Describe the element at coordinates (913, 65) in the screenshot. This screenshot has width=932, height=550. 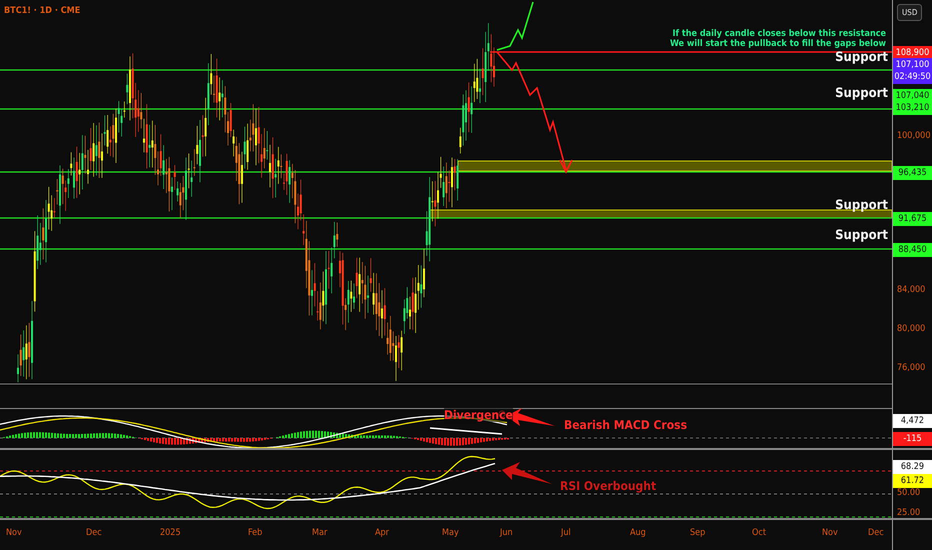
I see `price-label-text: 107,100` at that location.